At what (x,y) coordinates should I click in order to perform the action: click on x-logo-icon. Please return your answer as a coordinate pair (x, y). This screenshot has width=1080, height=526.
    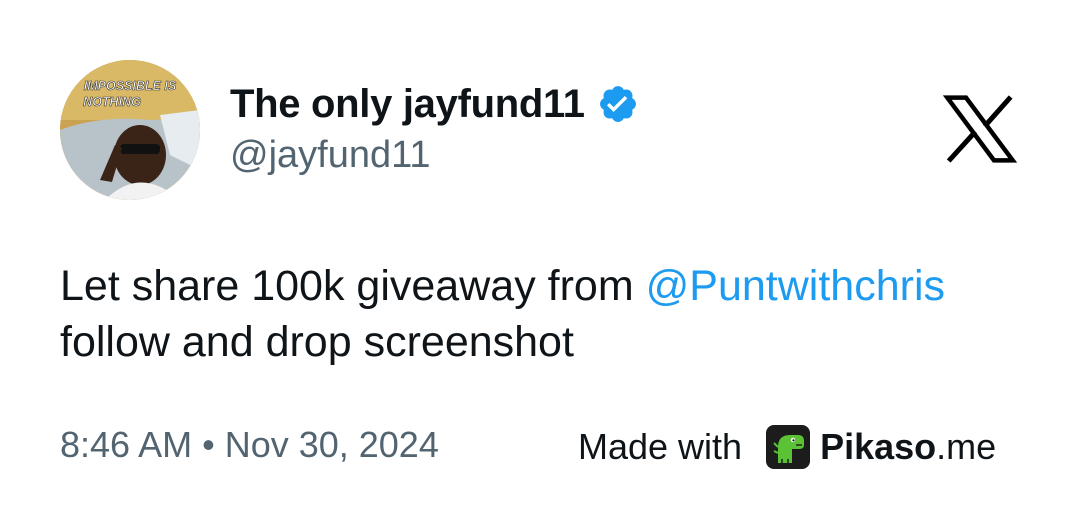
    Looking at the image, I should click on (980, 129).